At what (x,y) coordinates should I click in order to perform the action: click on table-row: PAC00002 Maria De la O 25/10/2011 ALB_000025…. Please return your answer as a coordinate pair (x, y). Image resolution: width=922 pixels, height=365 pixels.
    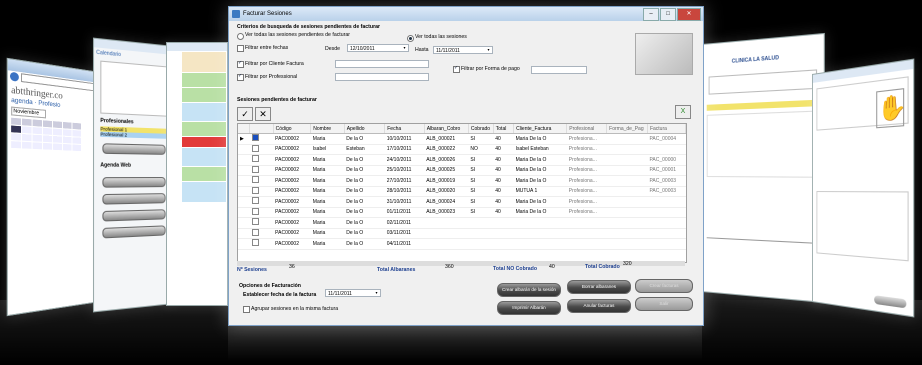
    Looking at the image, I should click on (462, 170).